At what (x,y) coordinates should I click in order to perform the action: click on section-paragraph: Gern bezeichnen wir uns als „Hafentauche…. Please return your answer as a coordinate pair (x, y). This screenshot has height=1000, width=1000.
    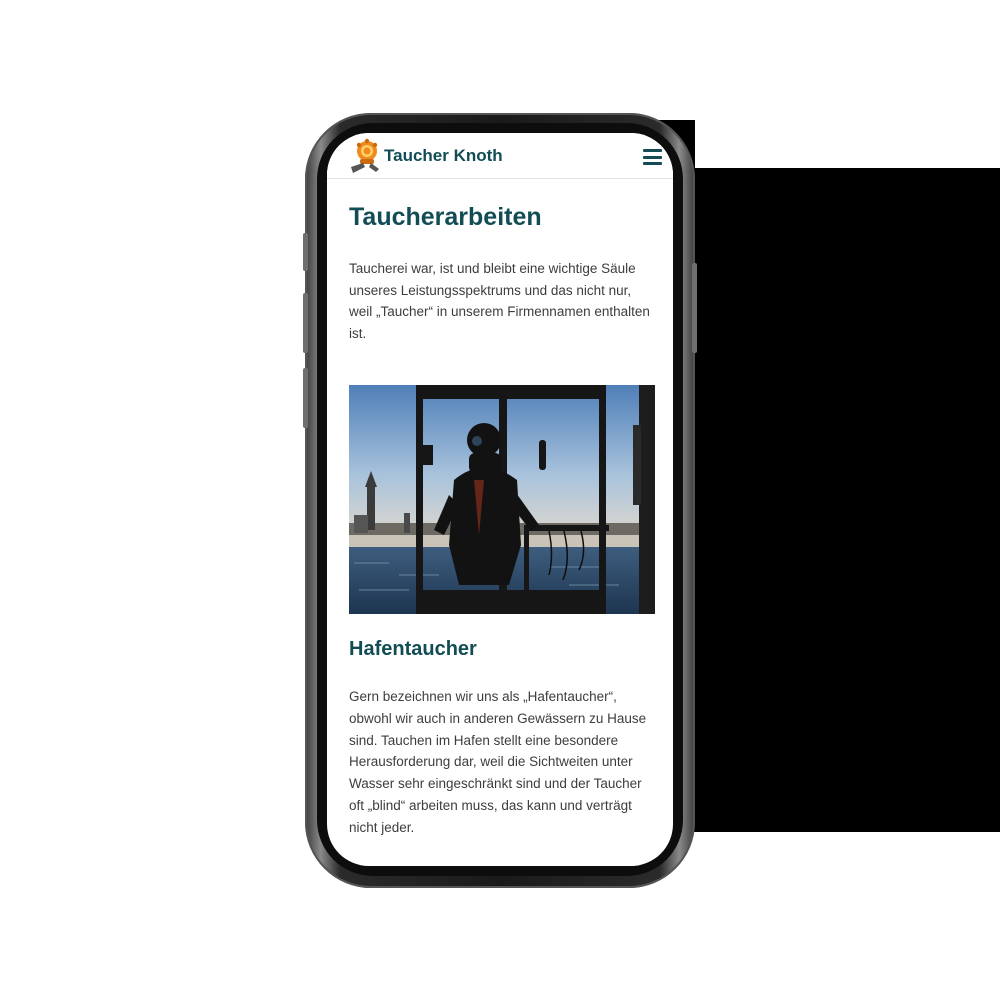
    Looking at the image, I should click on (498, 762).